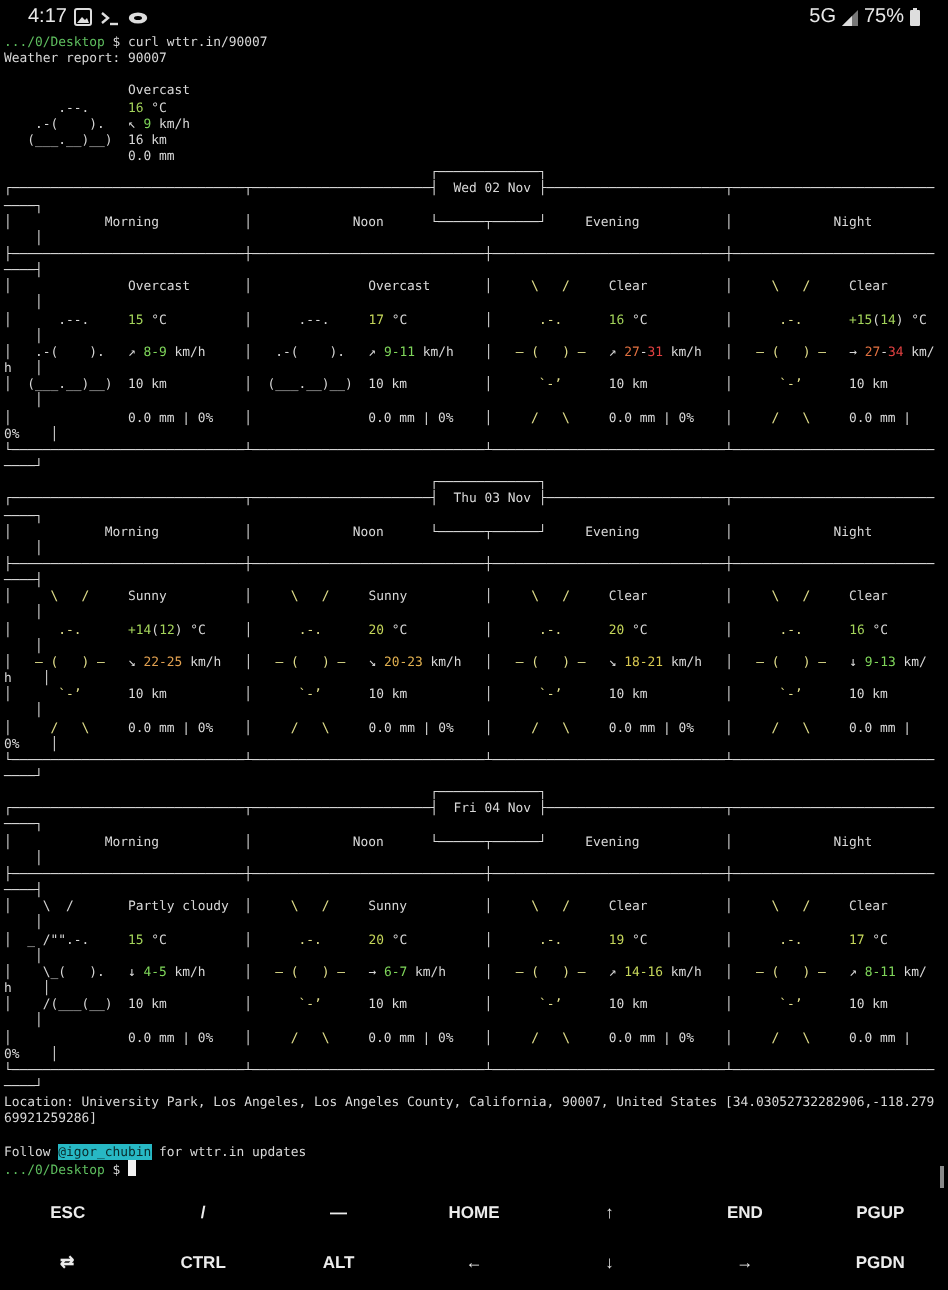 The image size is (948, 1290). What do you see at coordinates (83, 17) in the screenshot?
I see `gallery-icon` at bounding box center [83, 17].